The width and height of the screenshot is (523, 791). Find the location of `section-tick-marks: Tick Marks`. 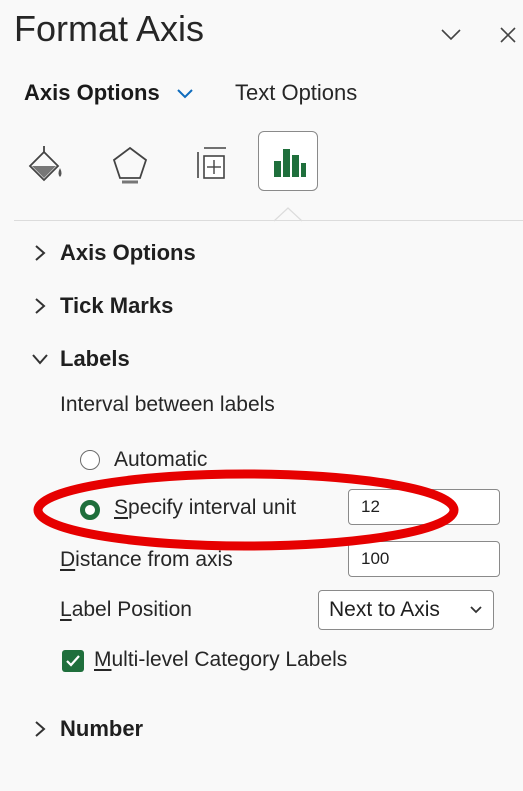

section-tick-marks: Tick Marks is located at coordinates (101, 306).